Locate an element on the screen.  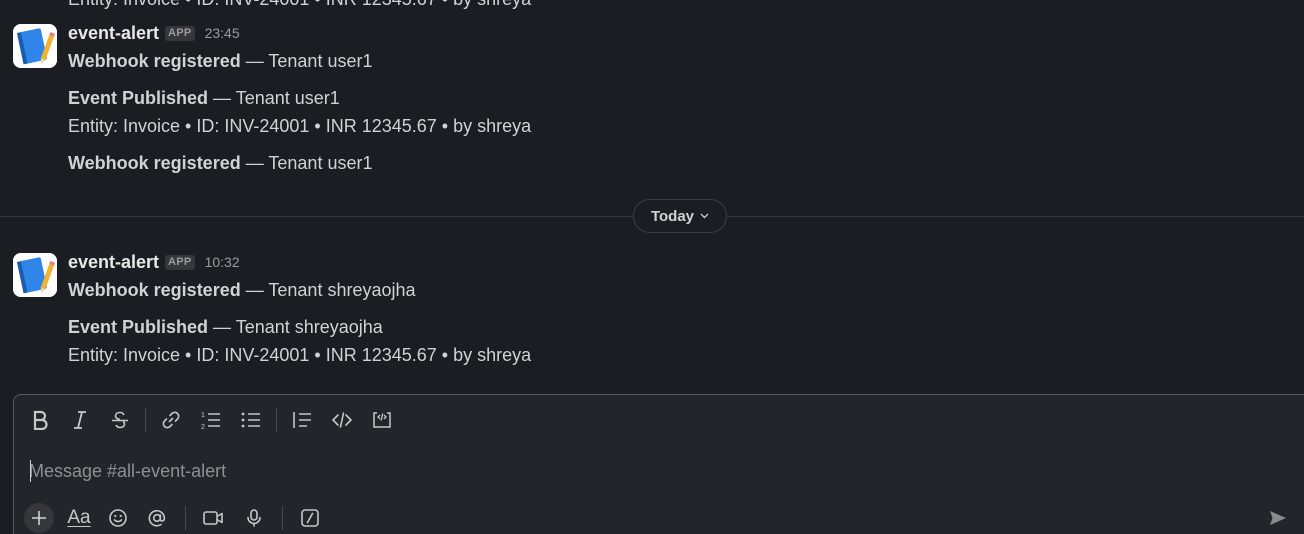
chevron-down-icon is located at coordinates (704, 216).